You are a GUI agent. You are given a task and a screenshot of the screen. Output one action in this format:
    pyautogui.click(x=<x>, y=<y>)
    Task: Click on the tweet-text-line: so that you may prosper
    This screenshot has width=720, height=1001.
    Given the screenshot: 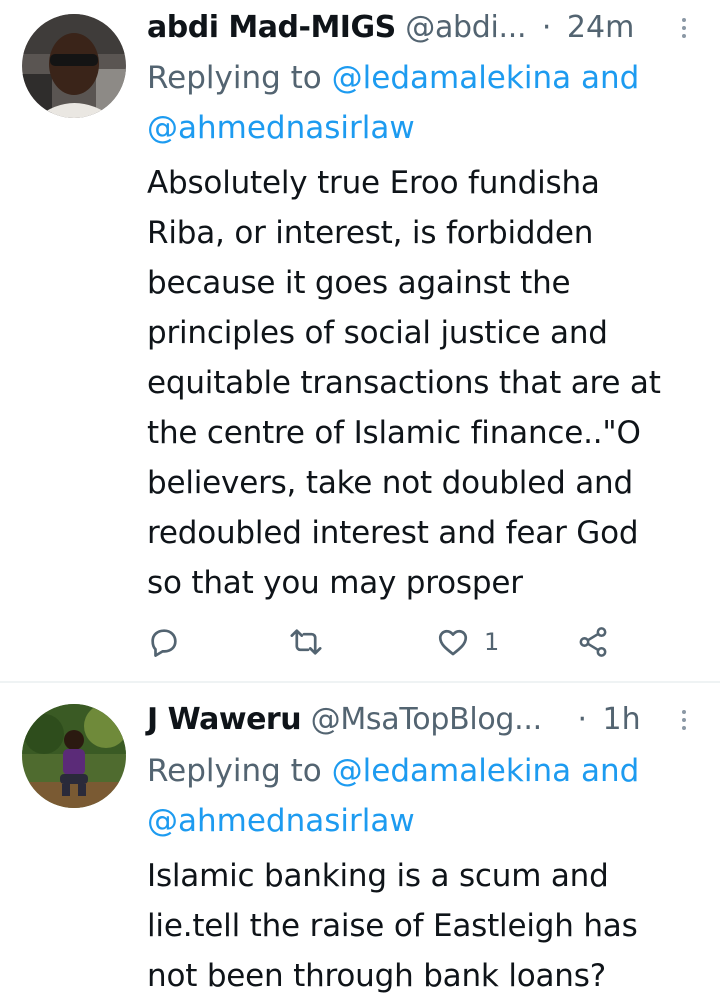 What is the action you would take?
    pyautogui.click(x=335, y=583)
    